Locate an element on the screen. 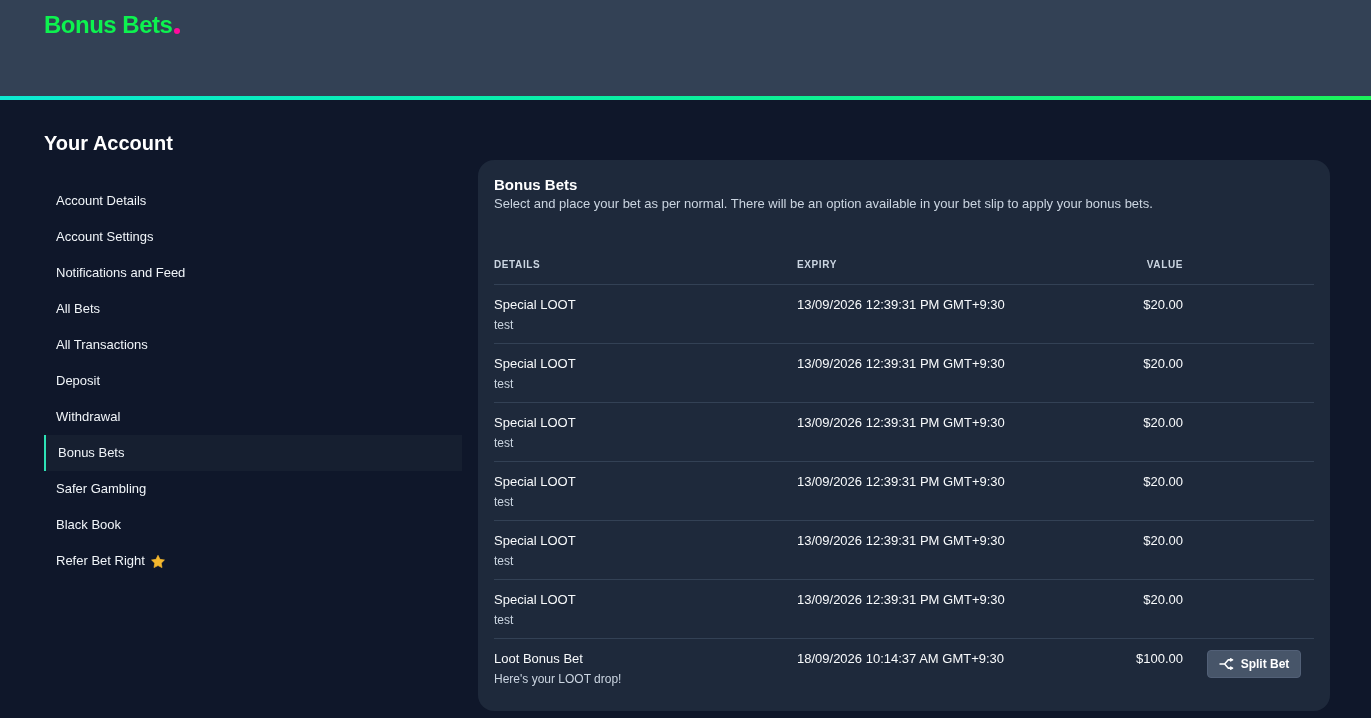  sidebar-item: Notifications and Feed is located at coordinates (253, 273).